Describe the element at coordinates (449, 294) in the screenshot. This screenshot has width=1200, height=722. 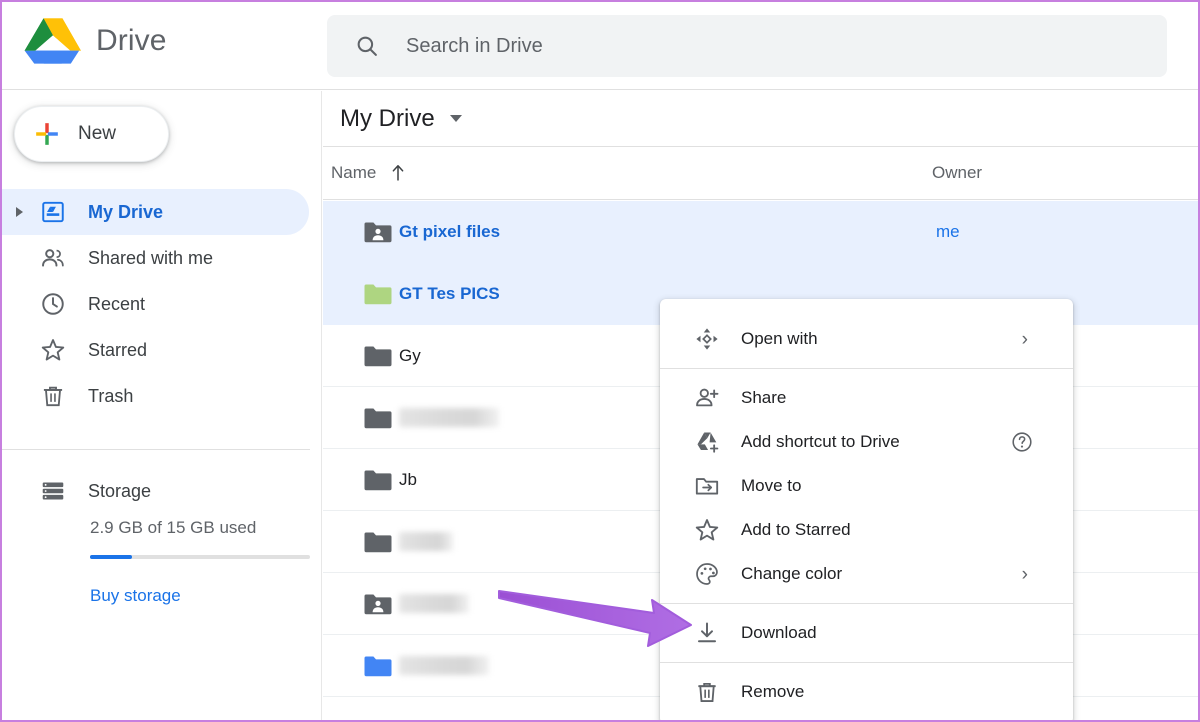
I see `file-name: GT Tes PICS` at that location.